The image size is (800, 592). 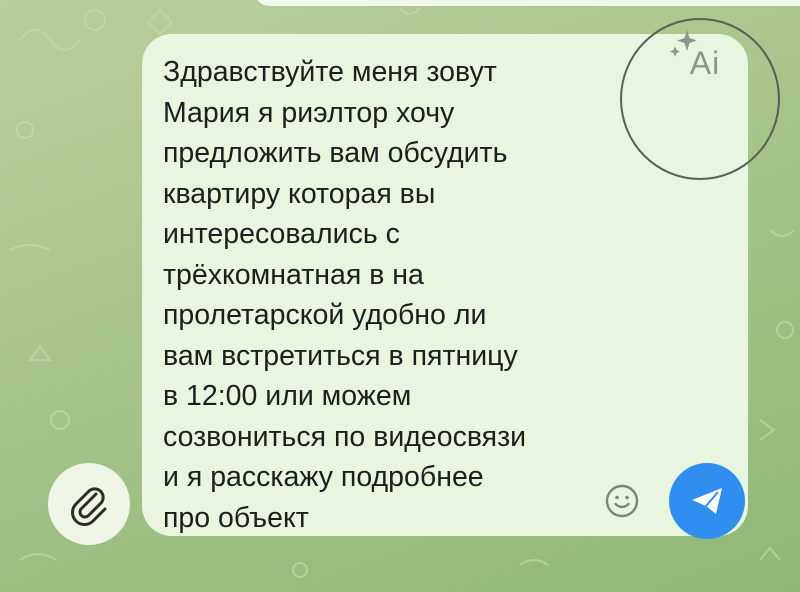 I want to click on smiley-icon, so click(x=622, y=501).